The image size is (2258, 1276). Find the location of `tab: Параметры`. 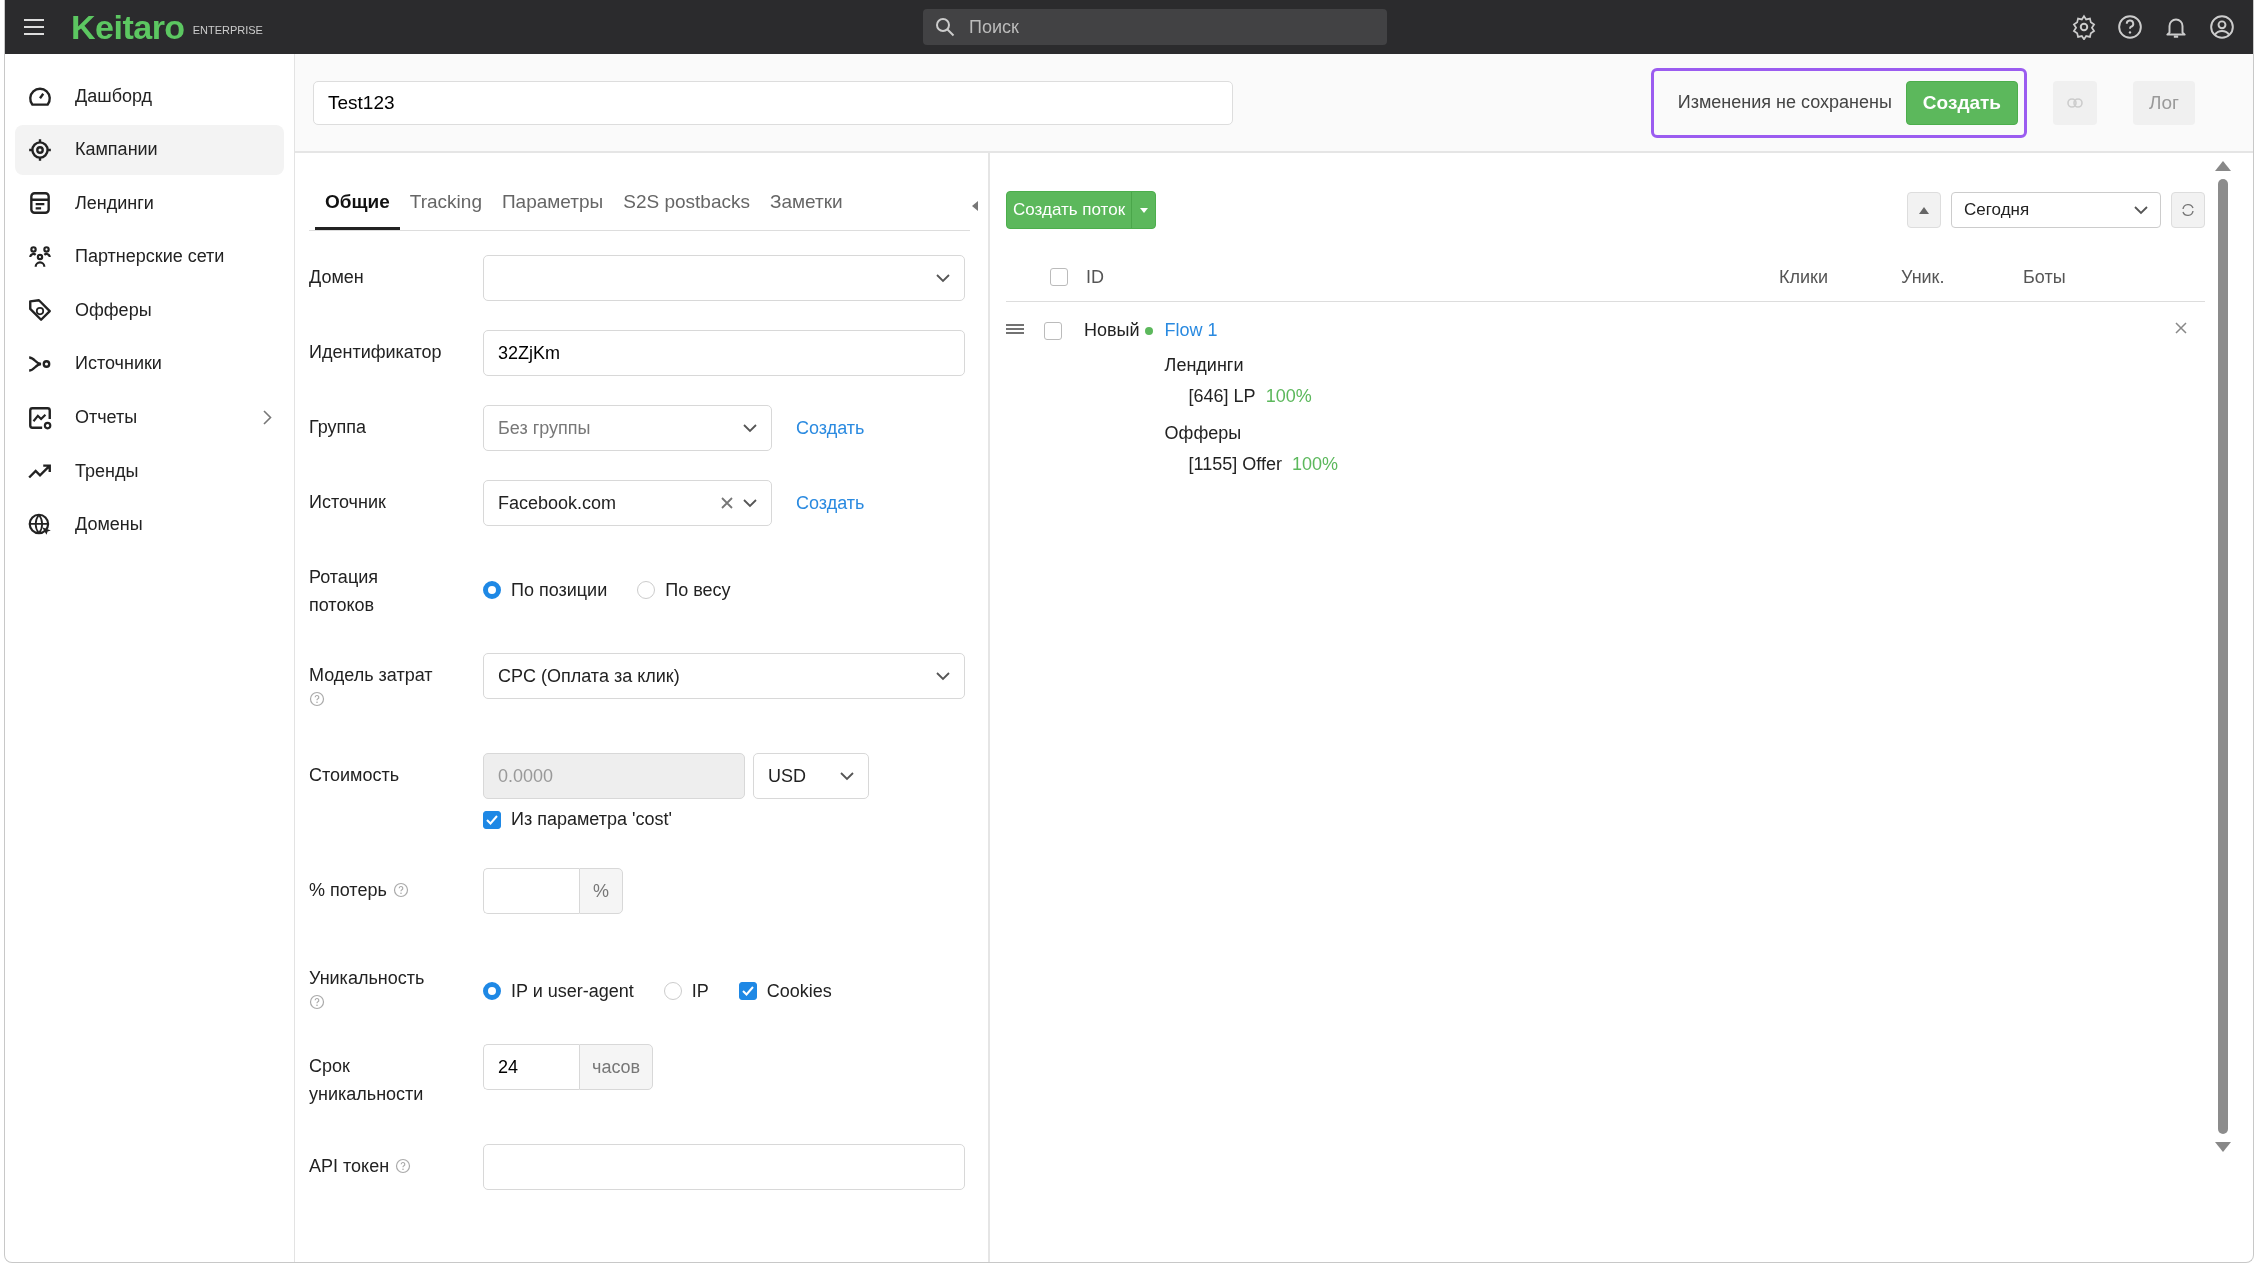

tab: Параметры is located at coordinates (552, 205).